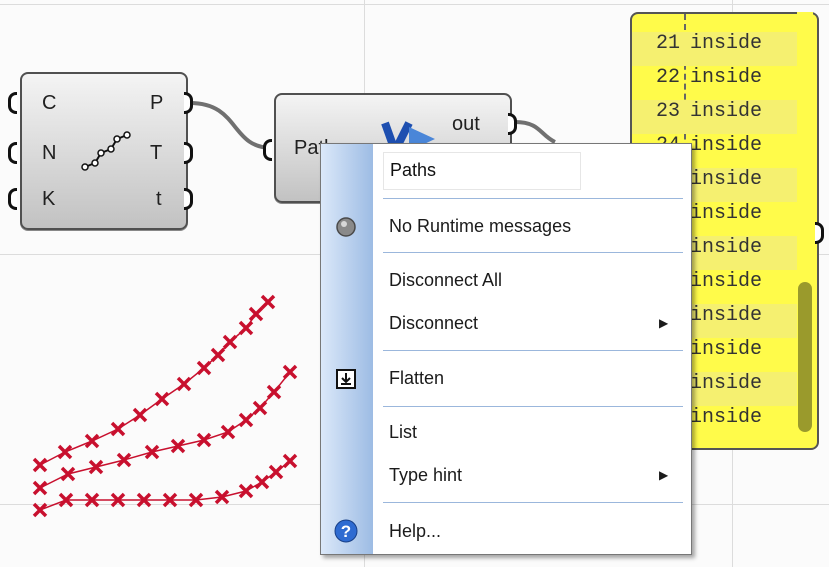 The height and width of the screenshot is (567, 829). I want to click on menu-item-disconnect: Disconnect ▶, so click(532, 323).